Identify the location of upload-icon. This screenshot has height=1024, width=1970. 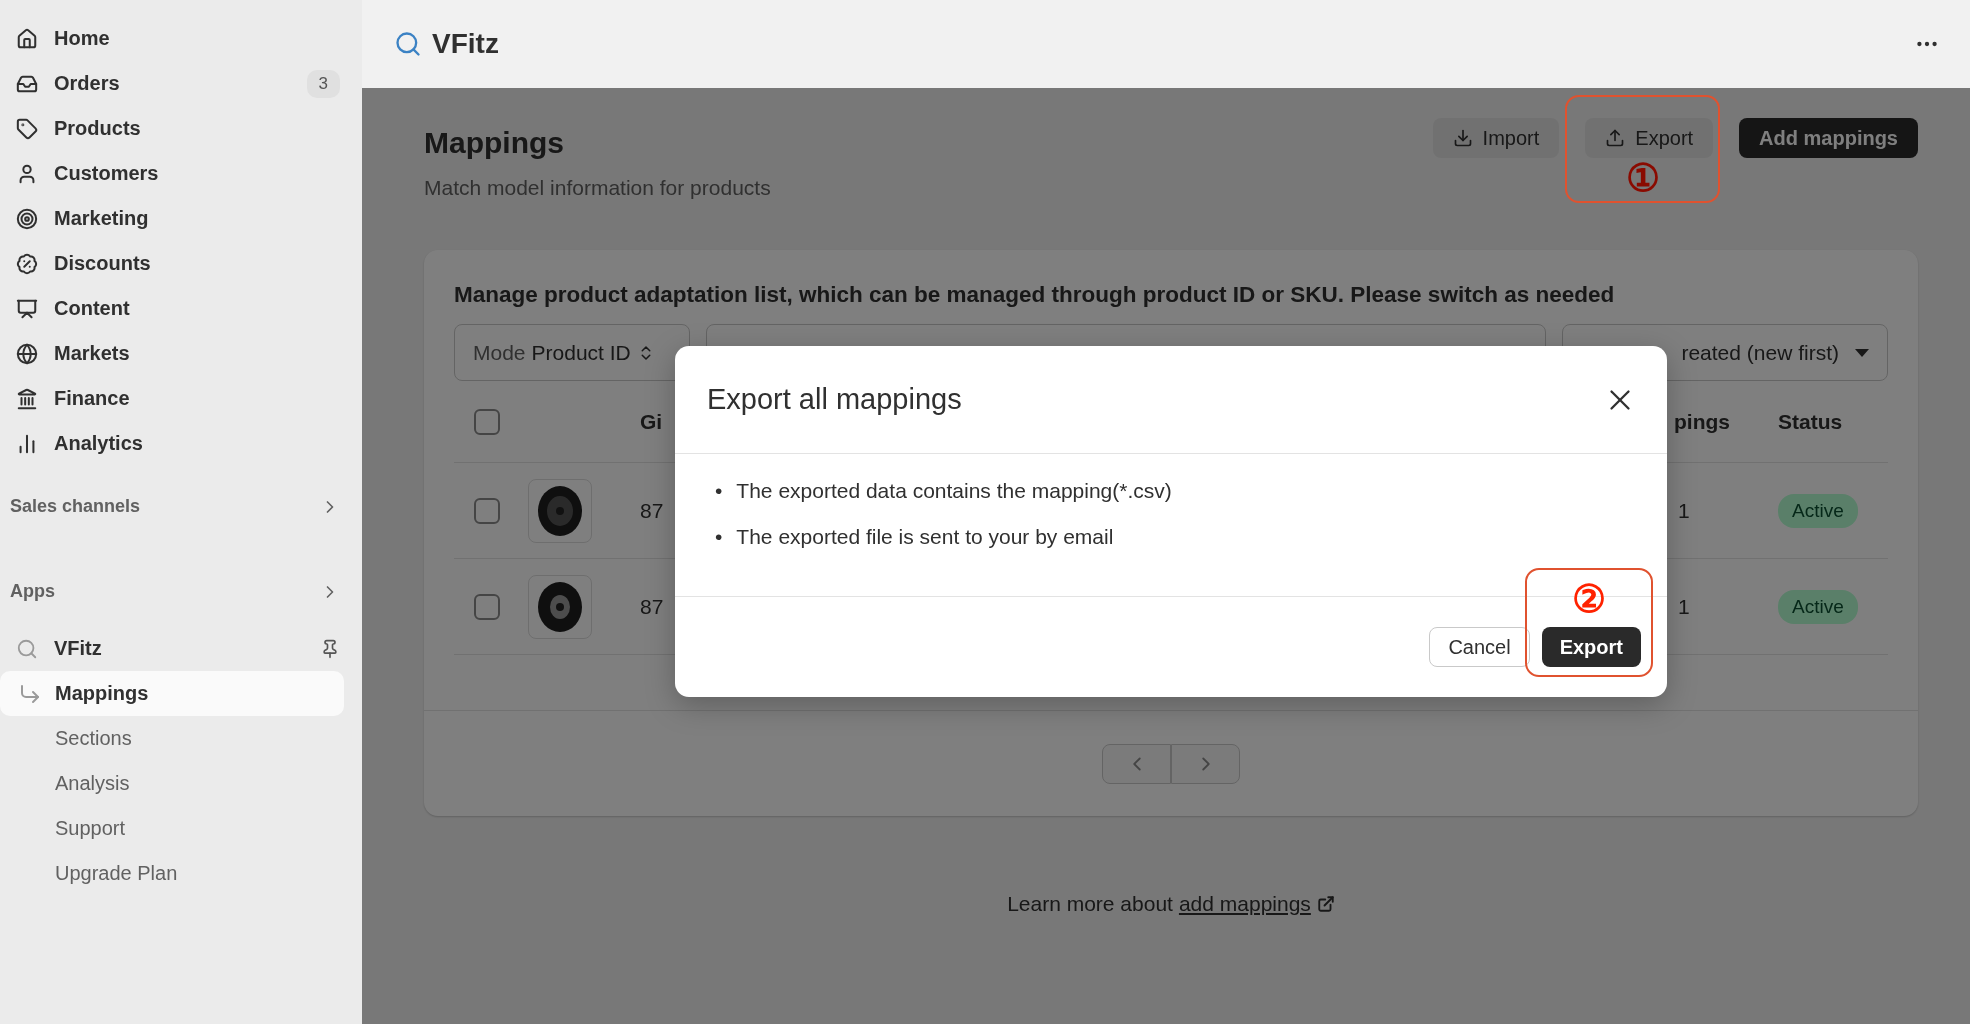
(1615, 138).